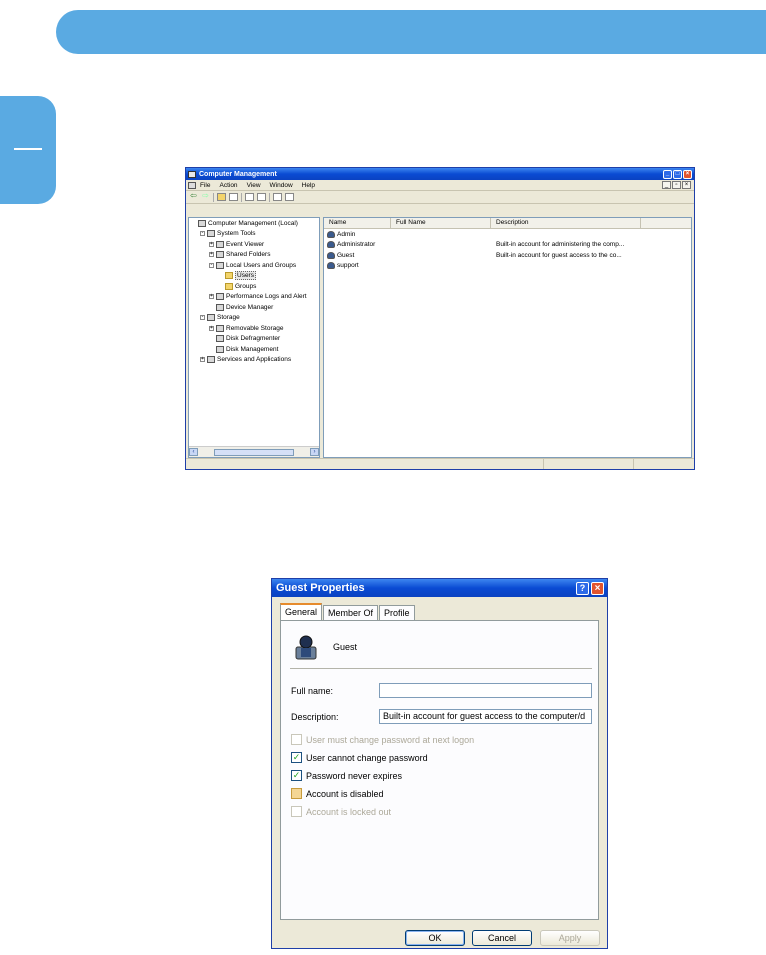 The width and height of the screenshot is (766, 955). I want to click on column-full-name: Full Name, so click(441, 223).